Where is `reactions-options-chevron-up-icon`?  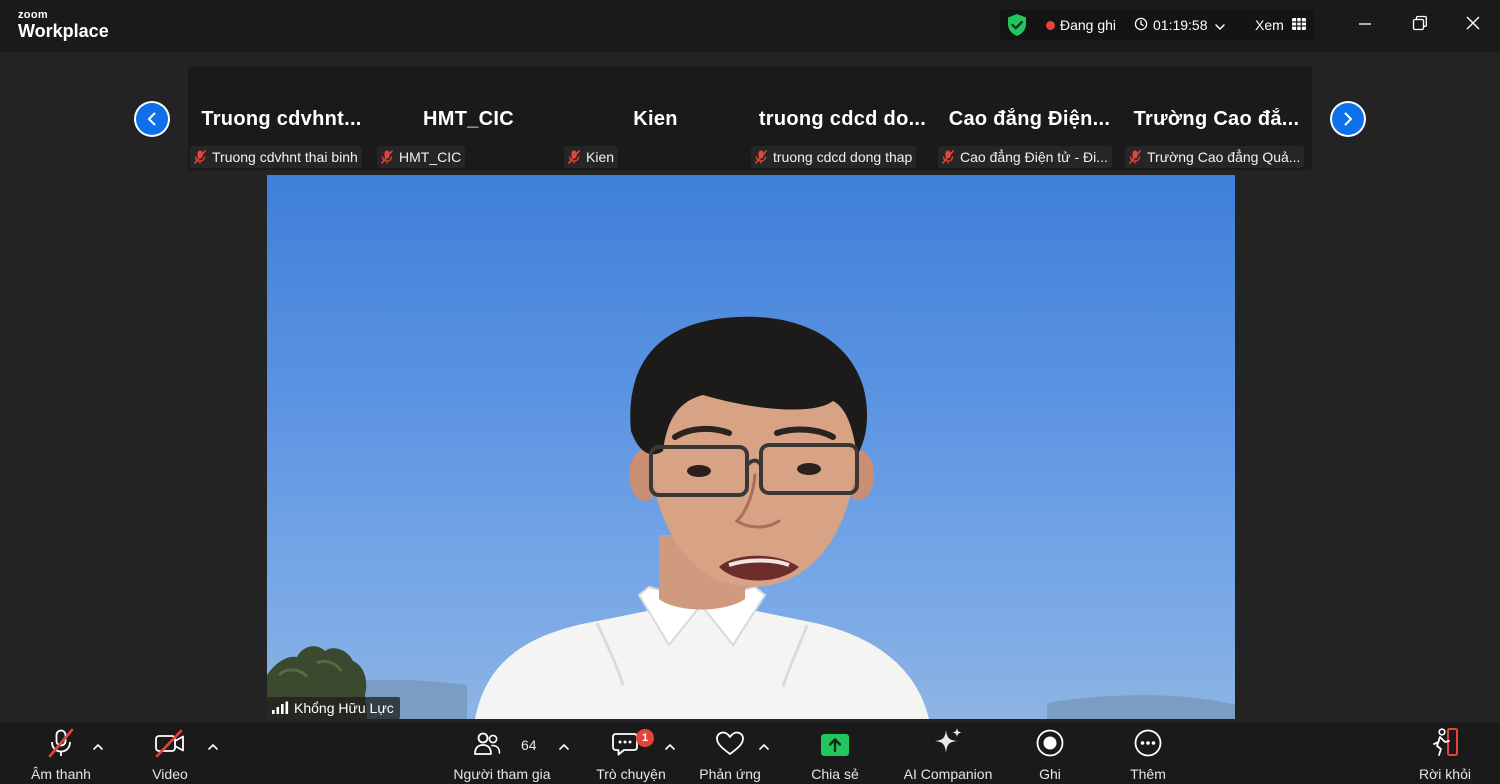 reactions-options-chevron-up-icon is located at coordinates (764, 748).